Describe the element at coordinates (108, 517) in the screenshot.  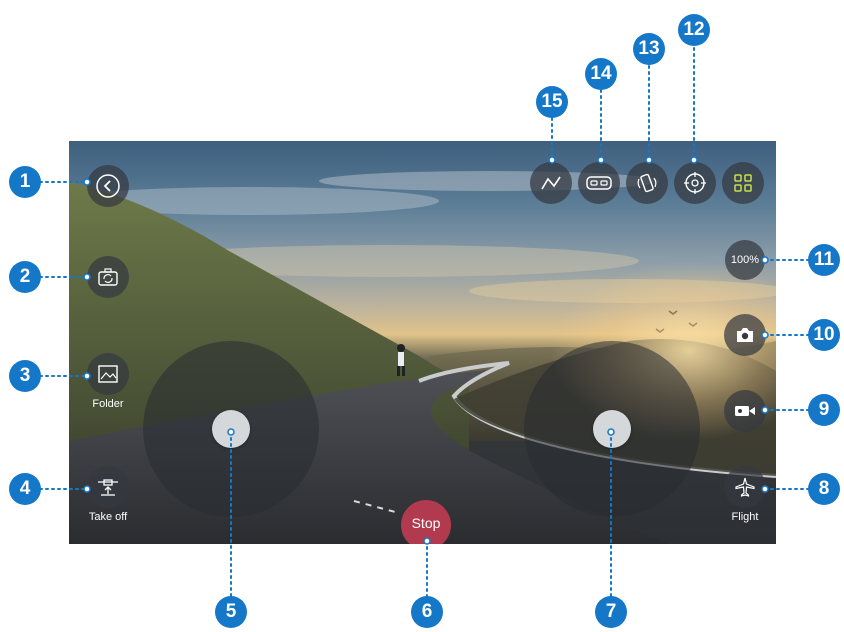
I see `takeoff-label: Take off` at that location.